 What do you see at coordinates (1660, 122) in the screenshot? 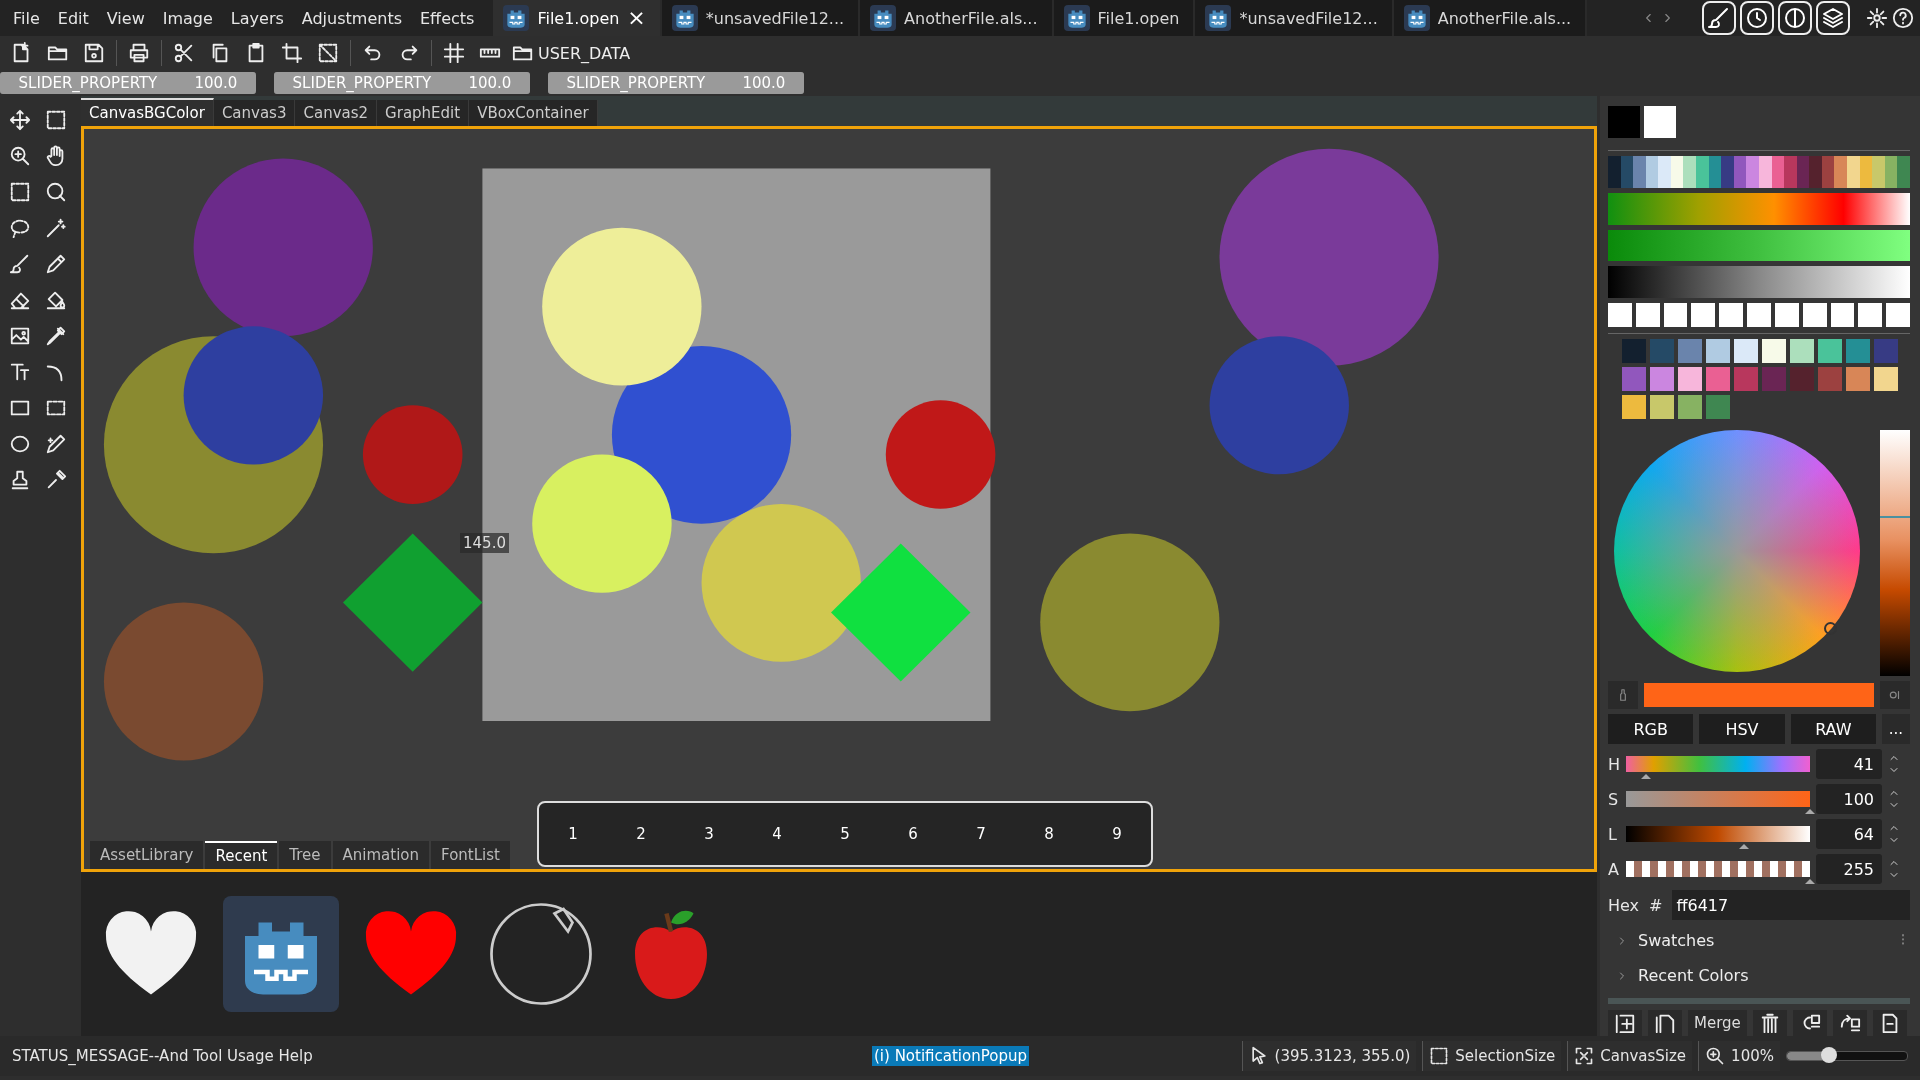
I see `secondary-color-swatch` at bounding box center [1660, 122].